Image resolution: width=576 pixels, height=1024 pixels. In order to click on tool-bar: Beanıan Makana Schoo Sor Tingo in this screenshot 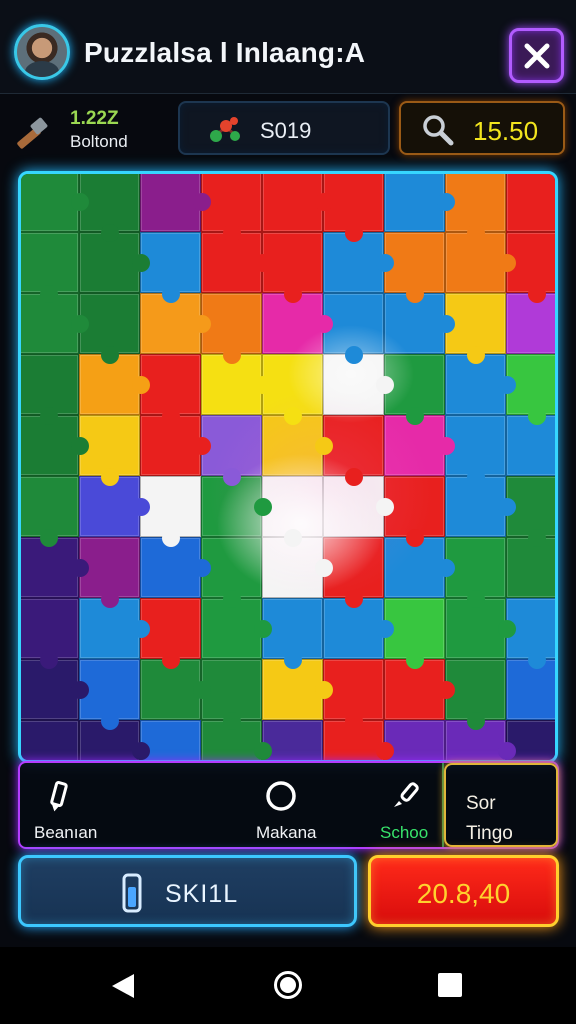, I will do `click(288, 805)`.